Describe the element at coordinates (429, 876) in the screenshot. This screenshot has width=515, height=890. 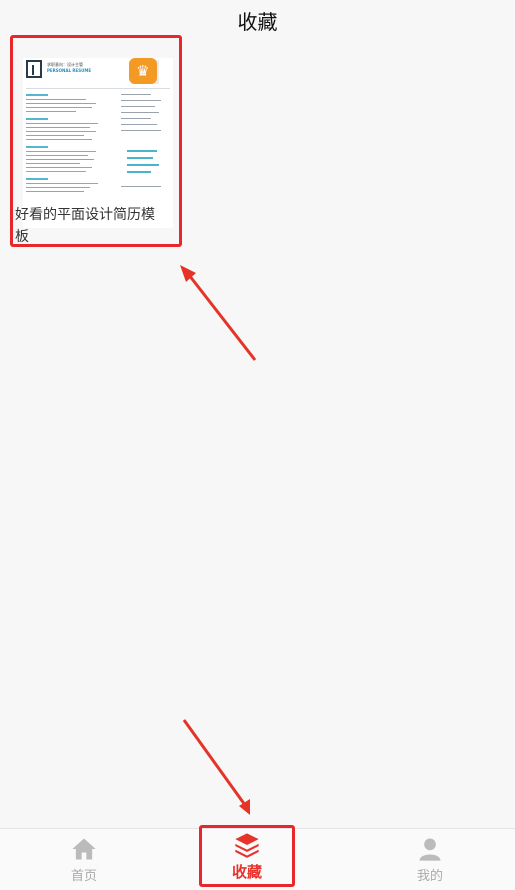
I see `tab-me-label: 我的` at that location.